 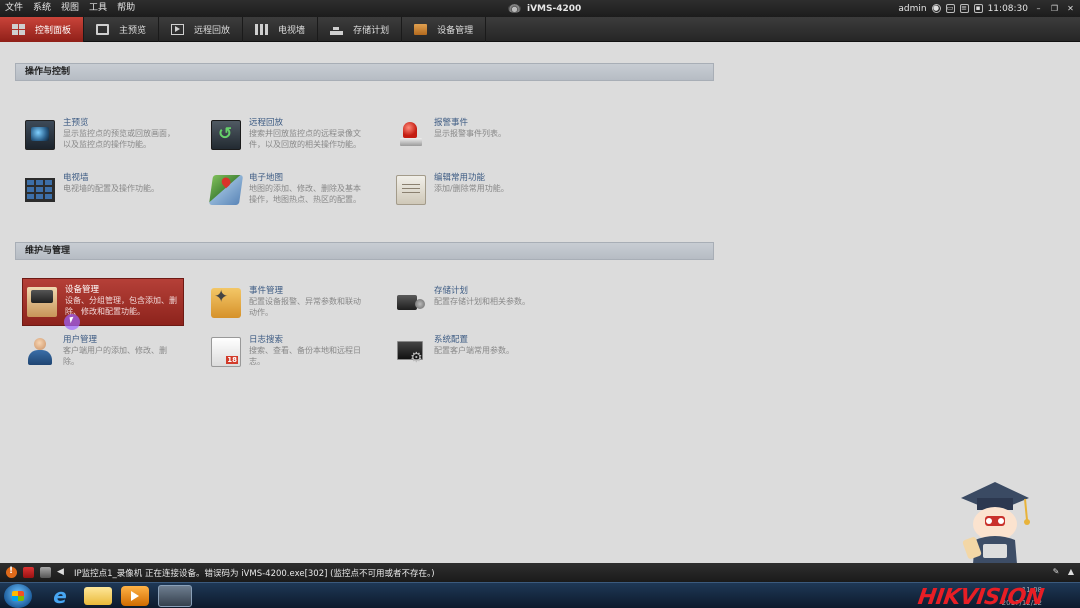 I want to click on device-icon, so click(x=42, y=302).